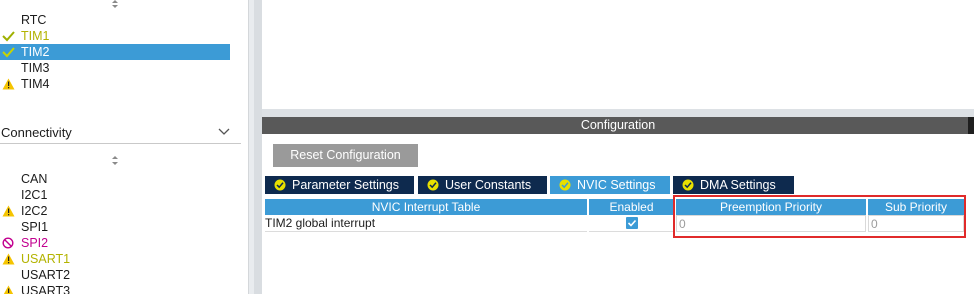 This screenshot has height=294, width=974. What do you see at coordinates (916, 223) in the screenshot?
I see `sub-priority-field: 0` at bounding box center [916, 223].